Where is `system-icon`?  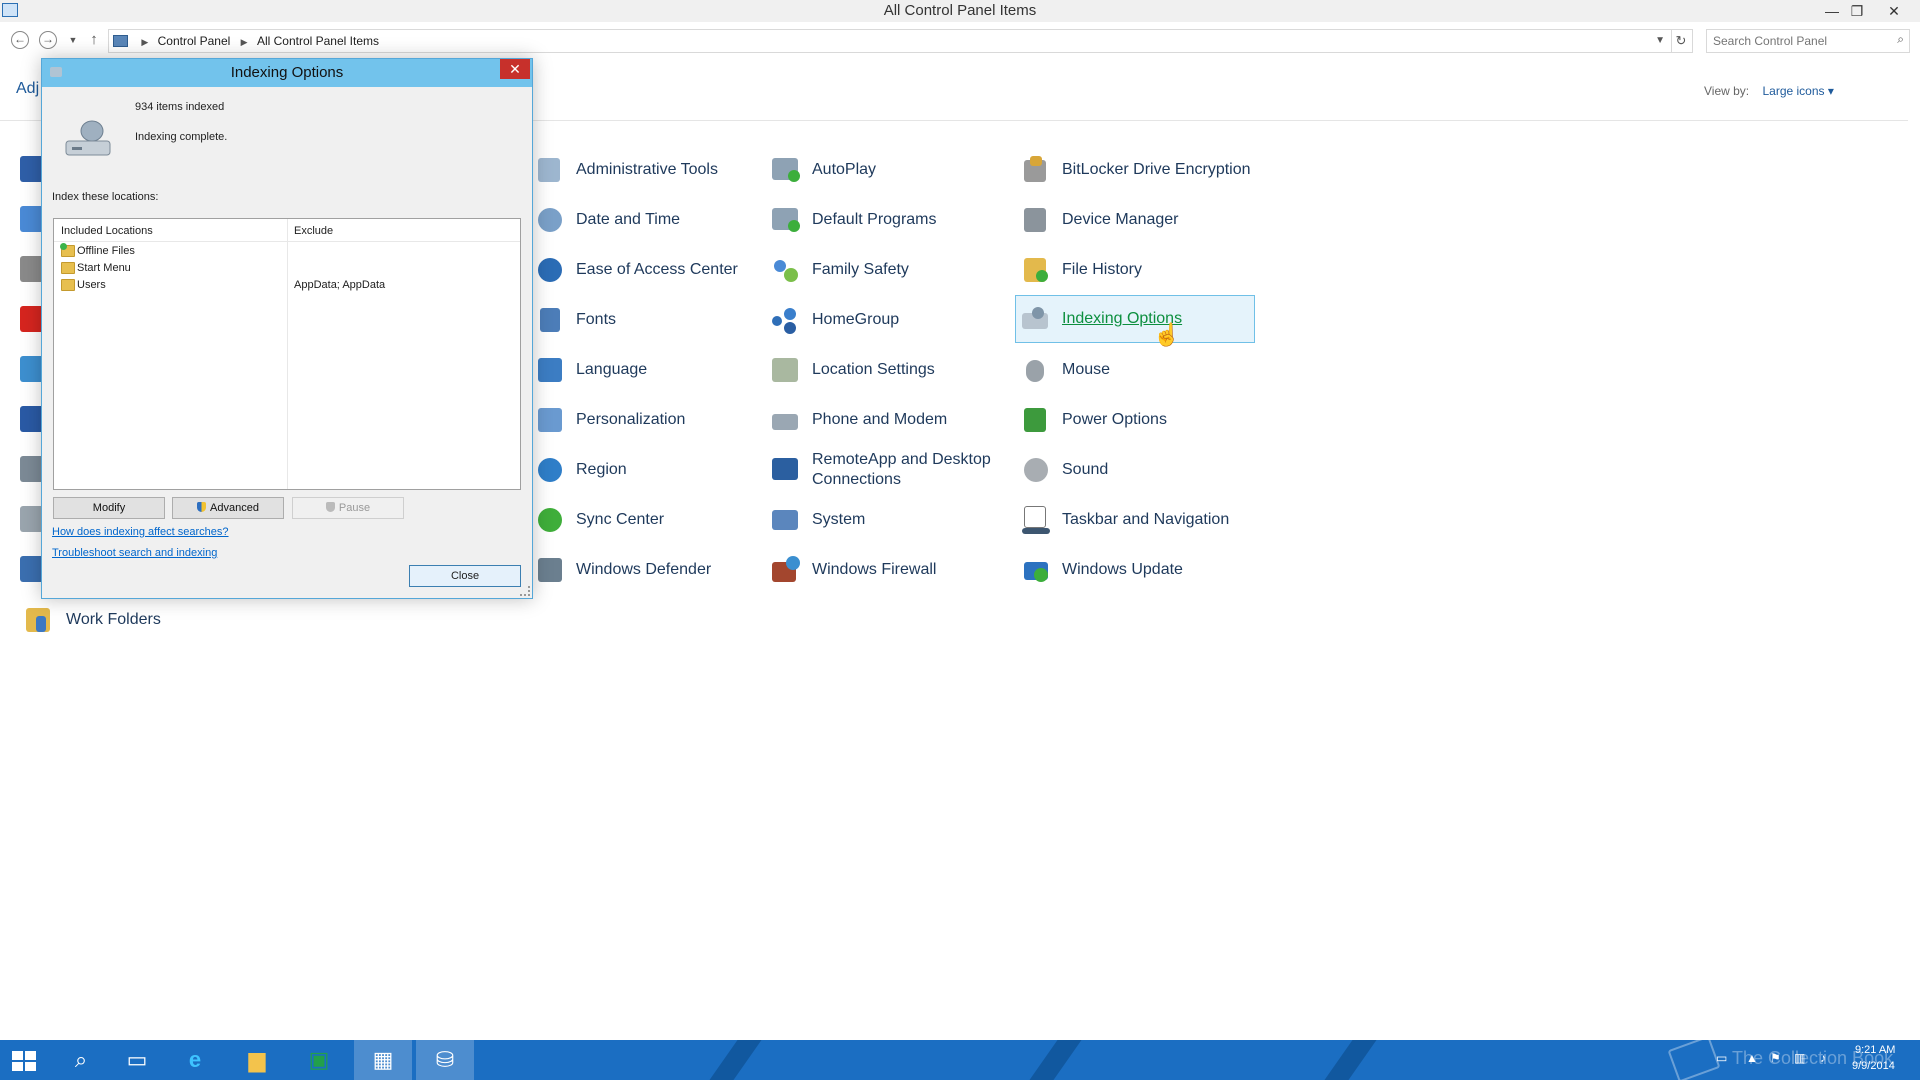 system-icon is located at coordinates (786, 520).